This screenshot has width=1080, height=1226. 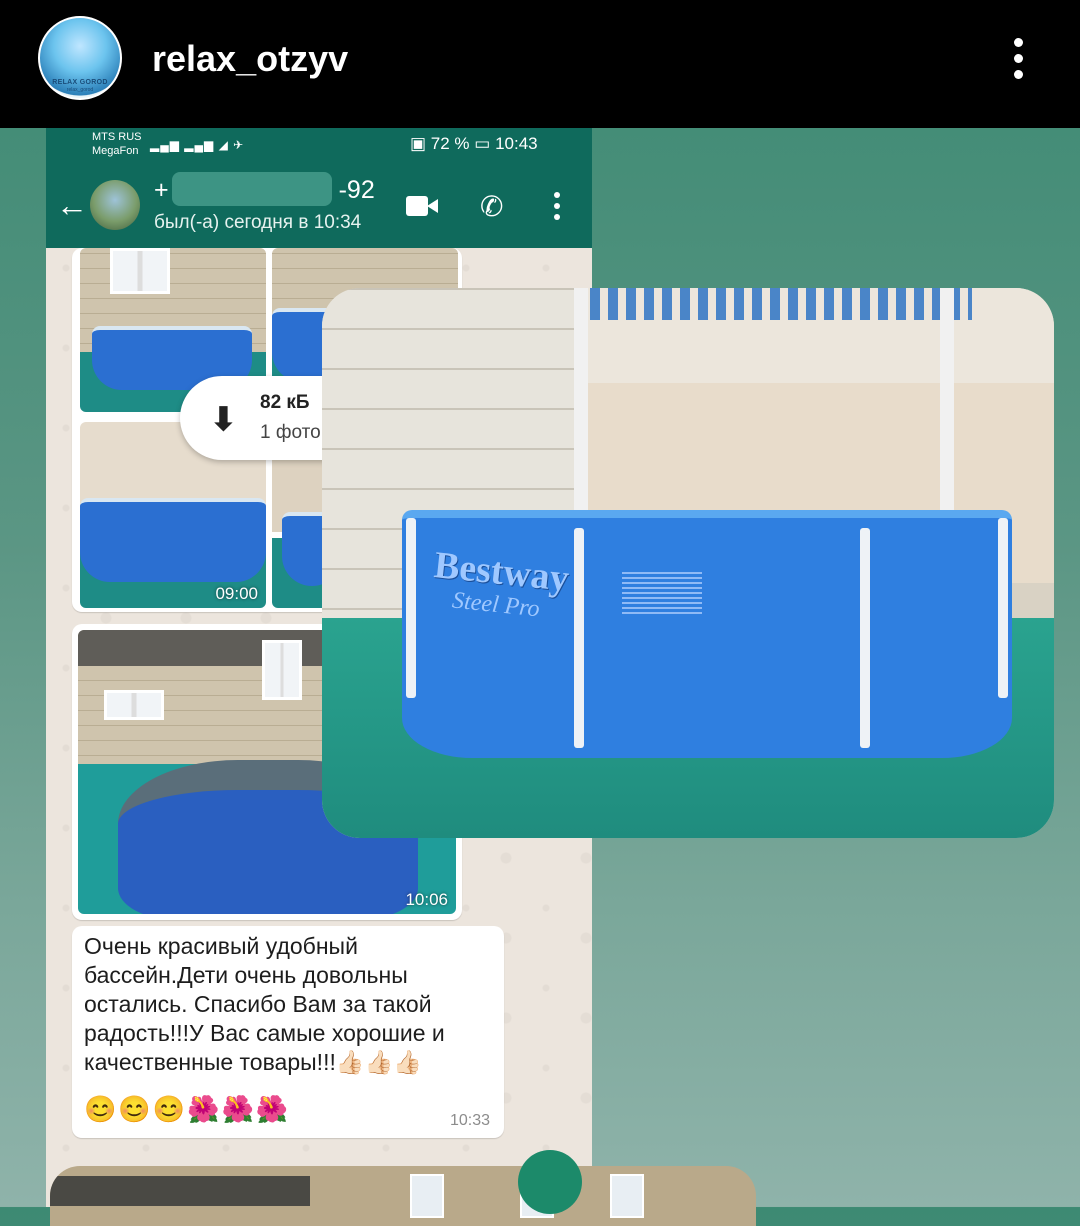 What do you see at coordinates (285, 402) in the screenshot?
I see `download-size: 82 кБ` at bounding box center [285, 402].